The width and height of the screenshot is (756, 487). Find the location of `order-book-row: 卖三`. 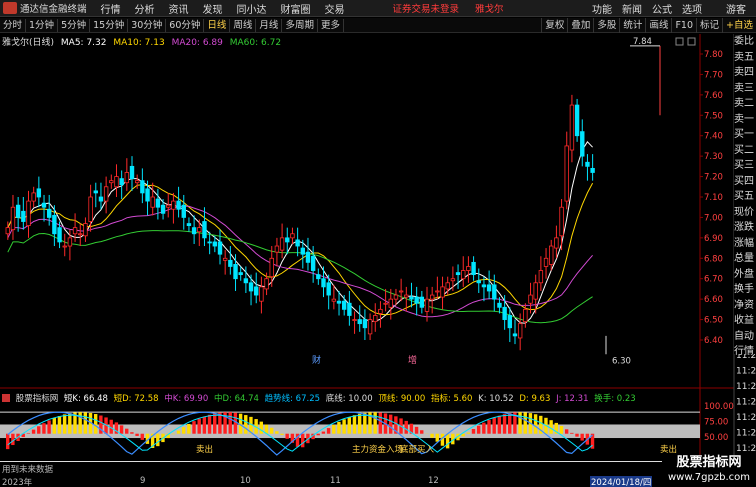

order-book-row: 卖三 is located at coordinates (745, 89).